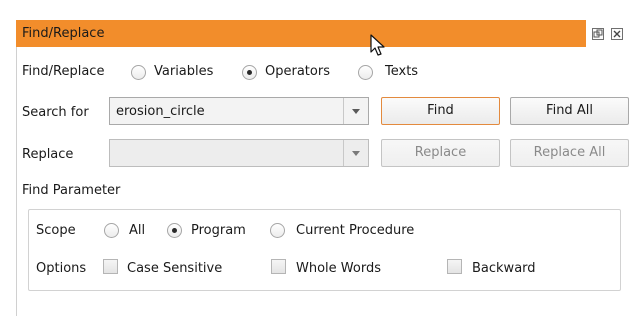 Image resolution: width=632 pixels, height=316 pixels. I want to click on radio-scope-all-label: All, so click(137, 230).